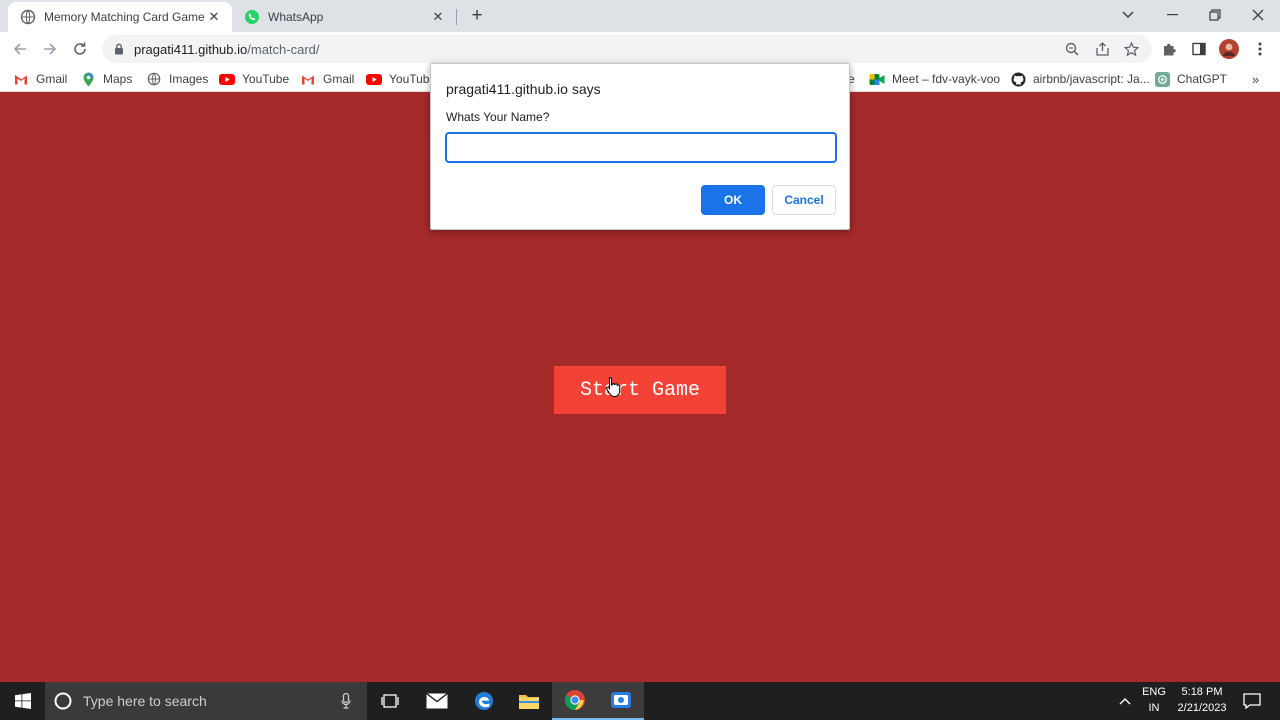 The height and width of the screenshot is (720, 1280). What do you see at coordinates (613, 387) in the screenshot?
I see `hand-cursor-icon` at bounding box center [613, 387].